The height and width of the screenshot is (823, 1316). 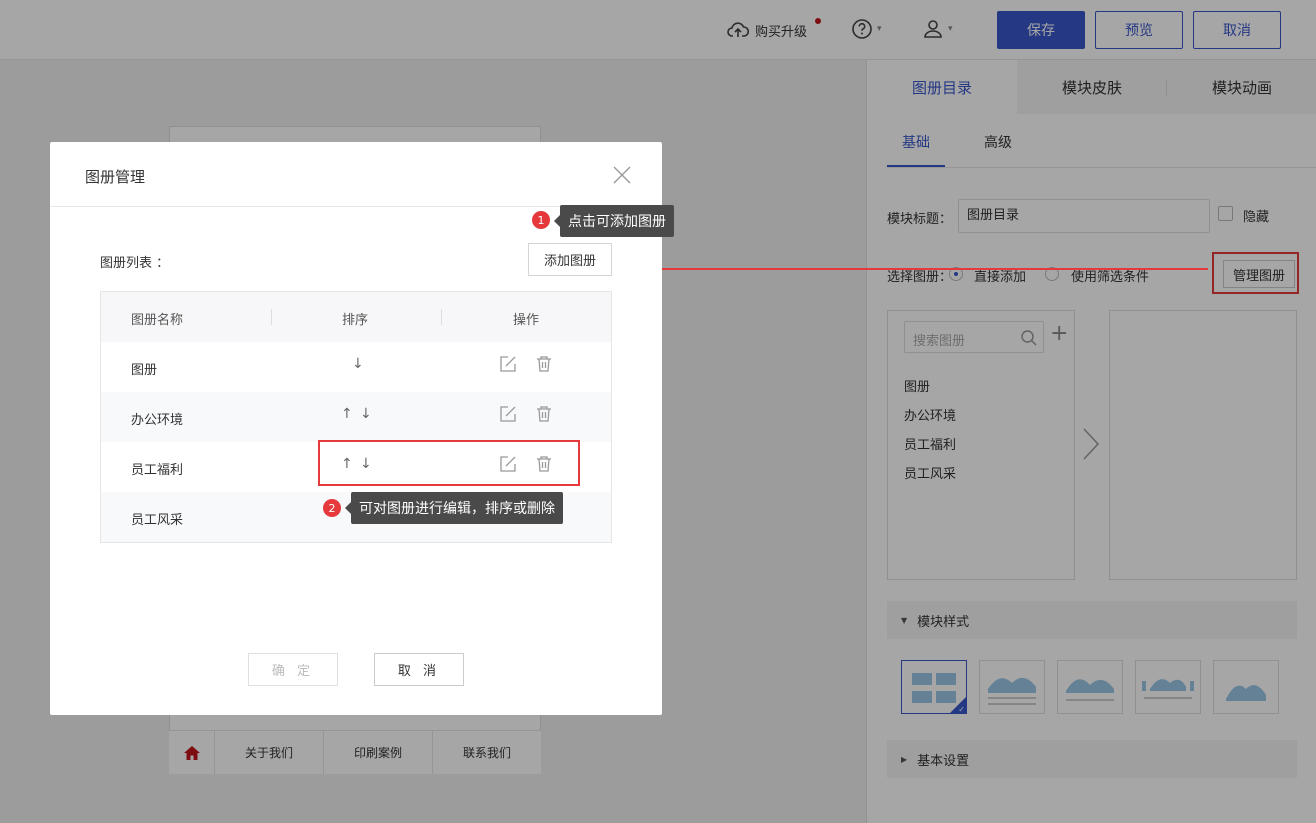 I want to click on dialog-header: 图册管理, so click(x=356, y=174).